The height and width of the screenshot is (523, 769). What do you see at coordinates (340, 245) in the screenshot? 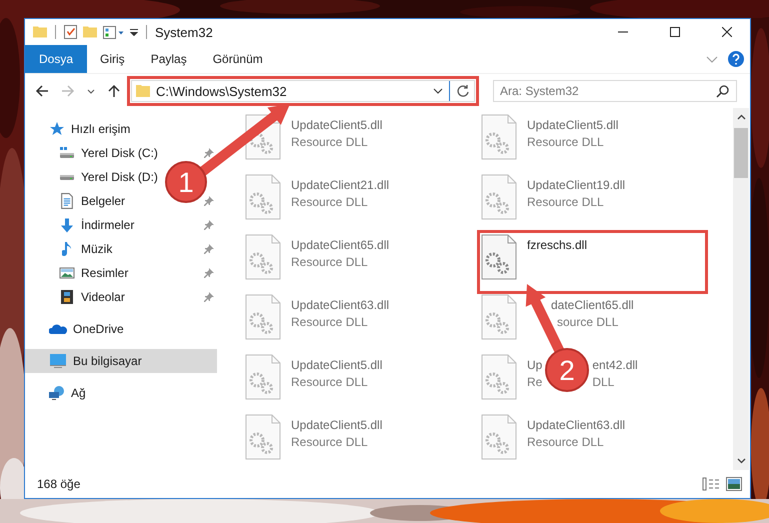
I see `file-name: UpdateClient65.dll` at bounding box center [340, 245].